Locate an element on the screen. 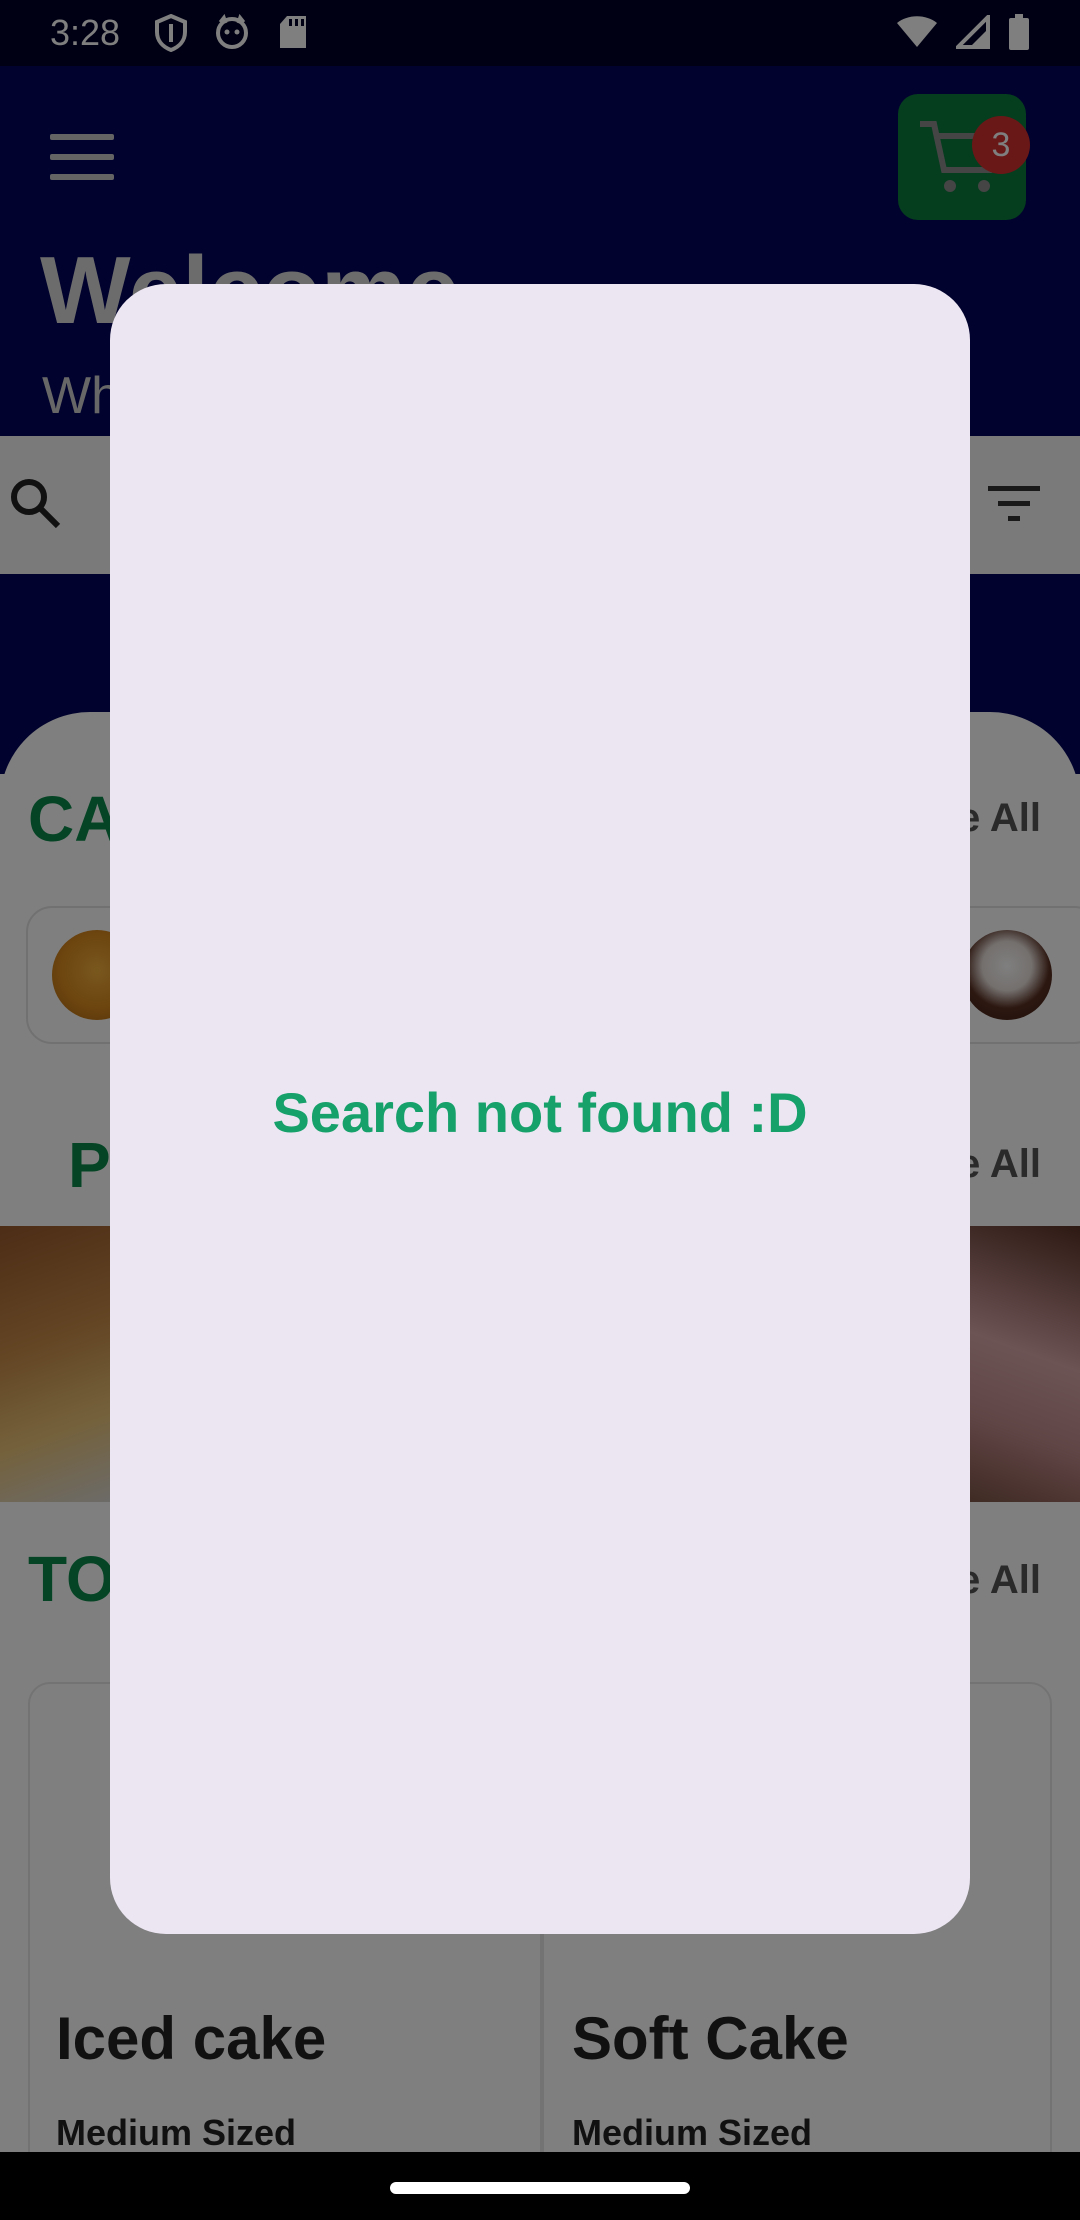 This screenshot has height=2220, width=1080. dialog-message: Search not found :D is located at coordinates (540, 1112).